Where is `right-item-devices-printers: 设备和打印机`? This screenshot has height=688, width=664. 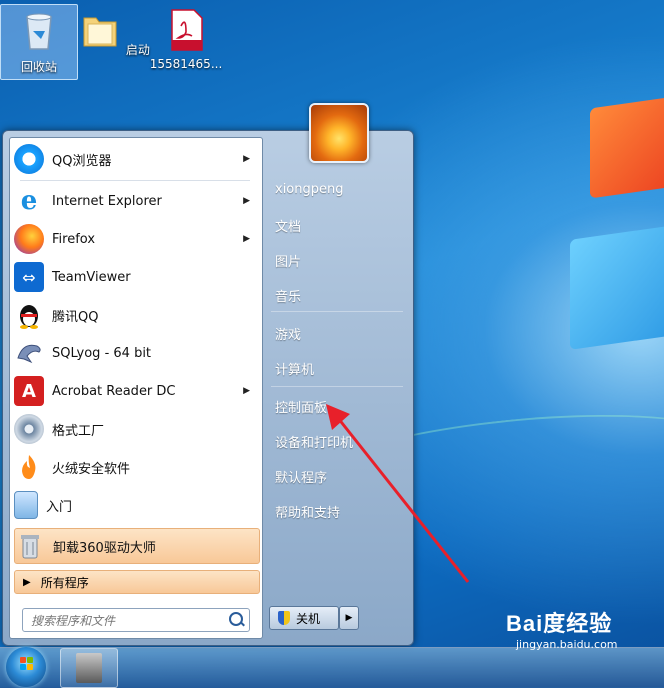
right-item-devices-printers: 设备和打印机 is located at coordinates (338, 441).